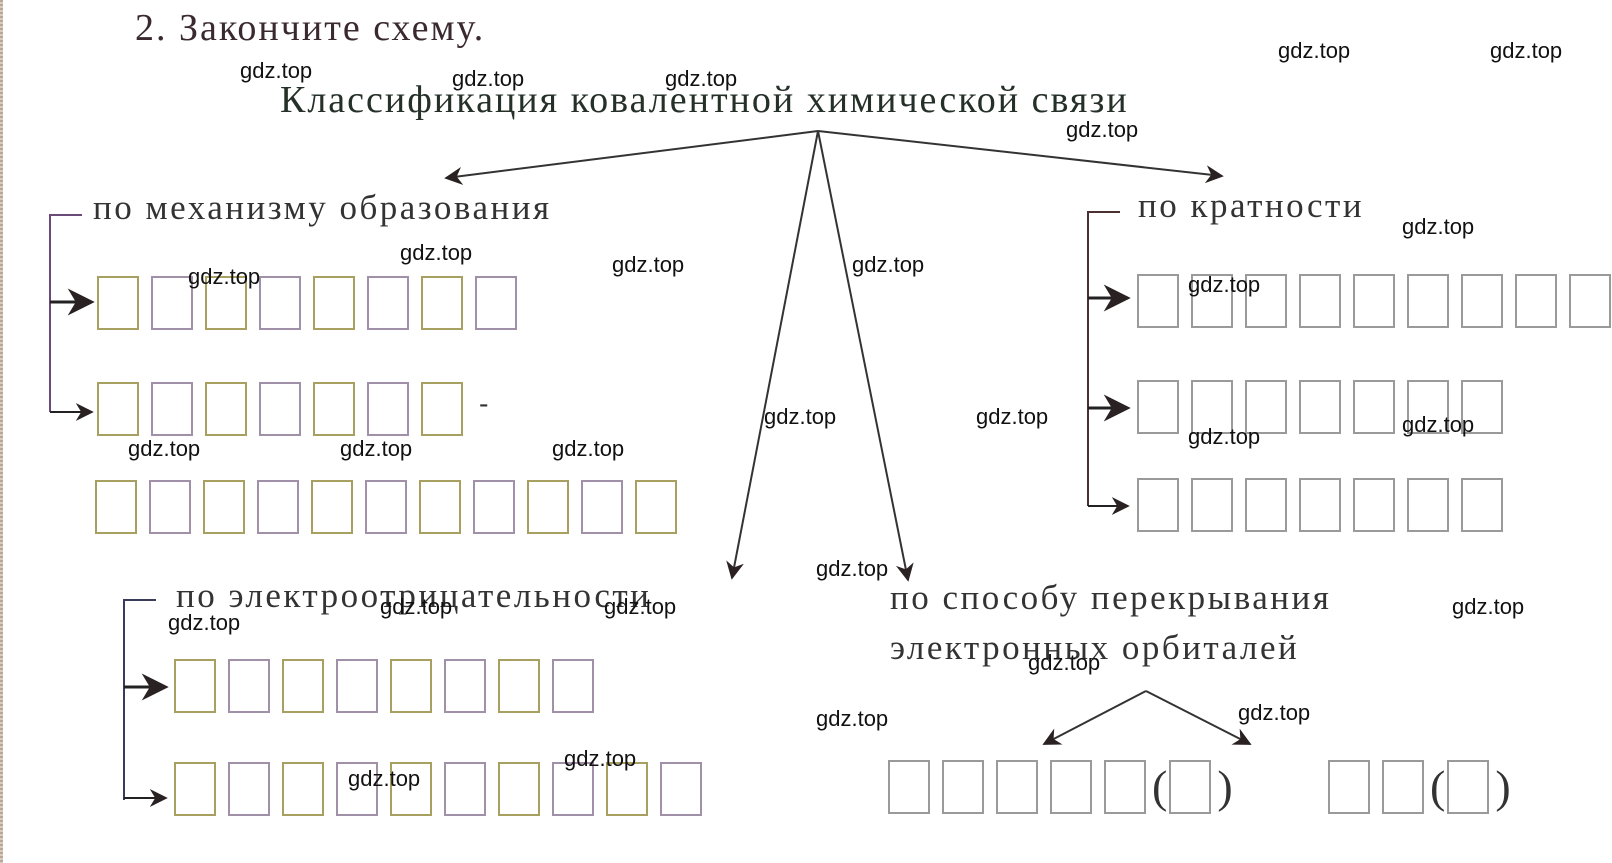 Image resolution: width=1612 pixels, height=863 pixels. What do you see at coordinates (1103, 358) in the screenshot?
I see `multiplicity-bracket` at bounding box center [1103, 358].